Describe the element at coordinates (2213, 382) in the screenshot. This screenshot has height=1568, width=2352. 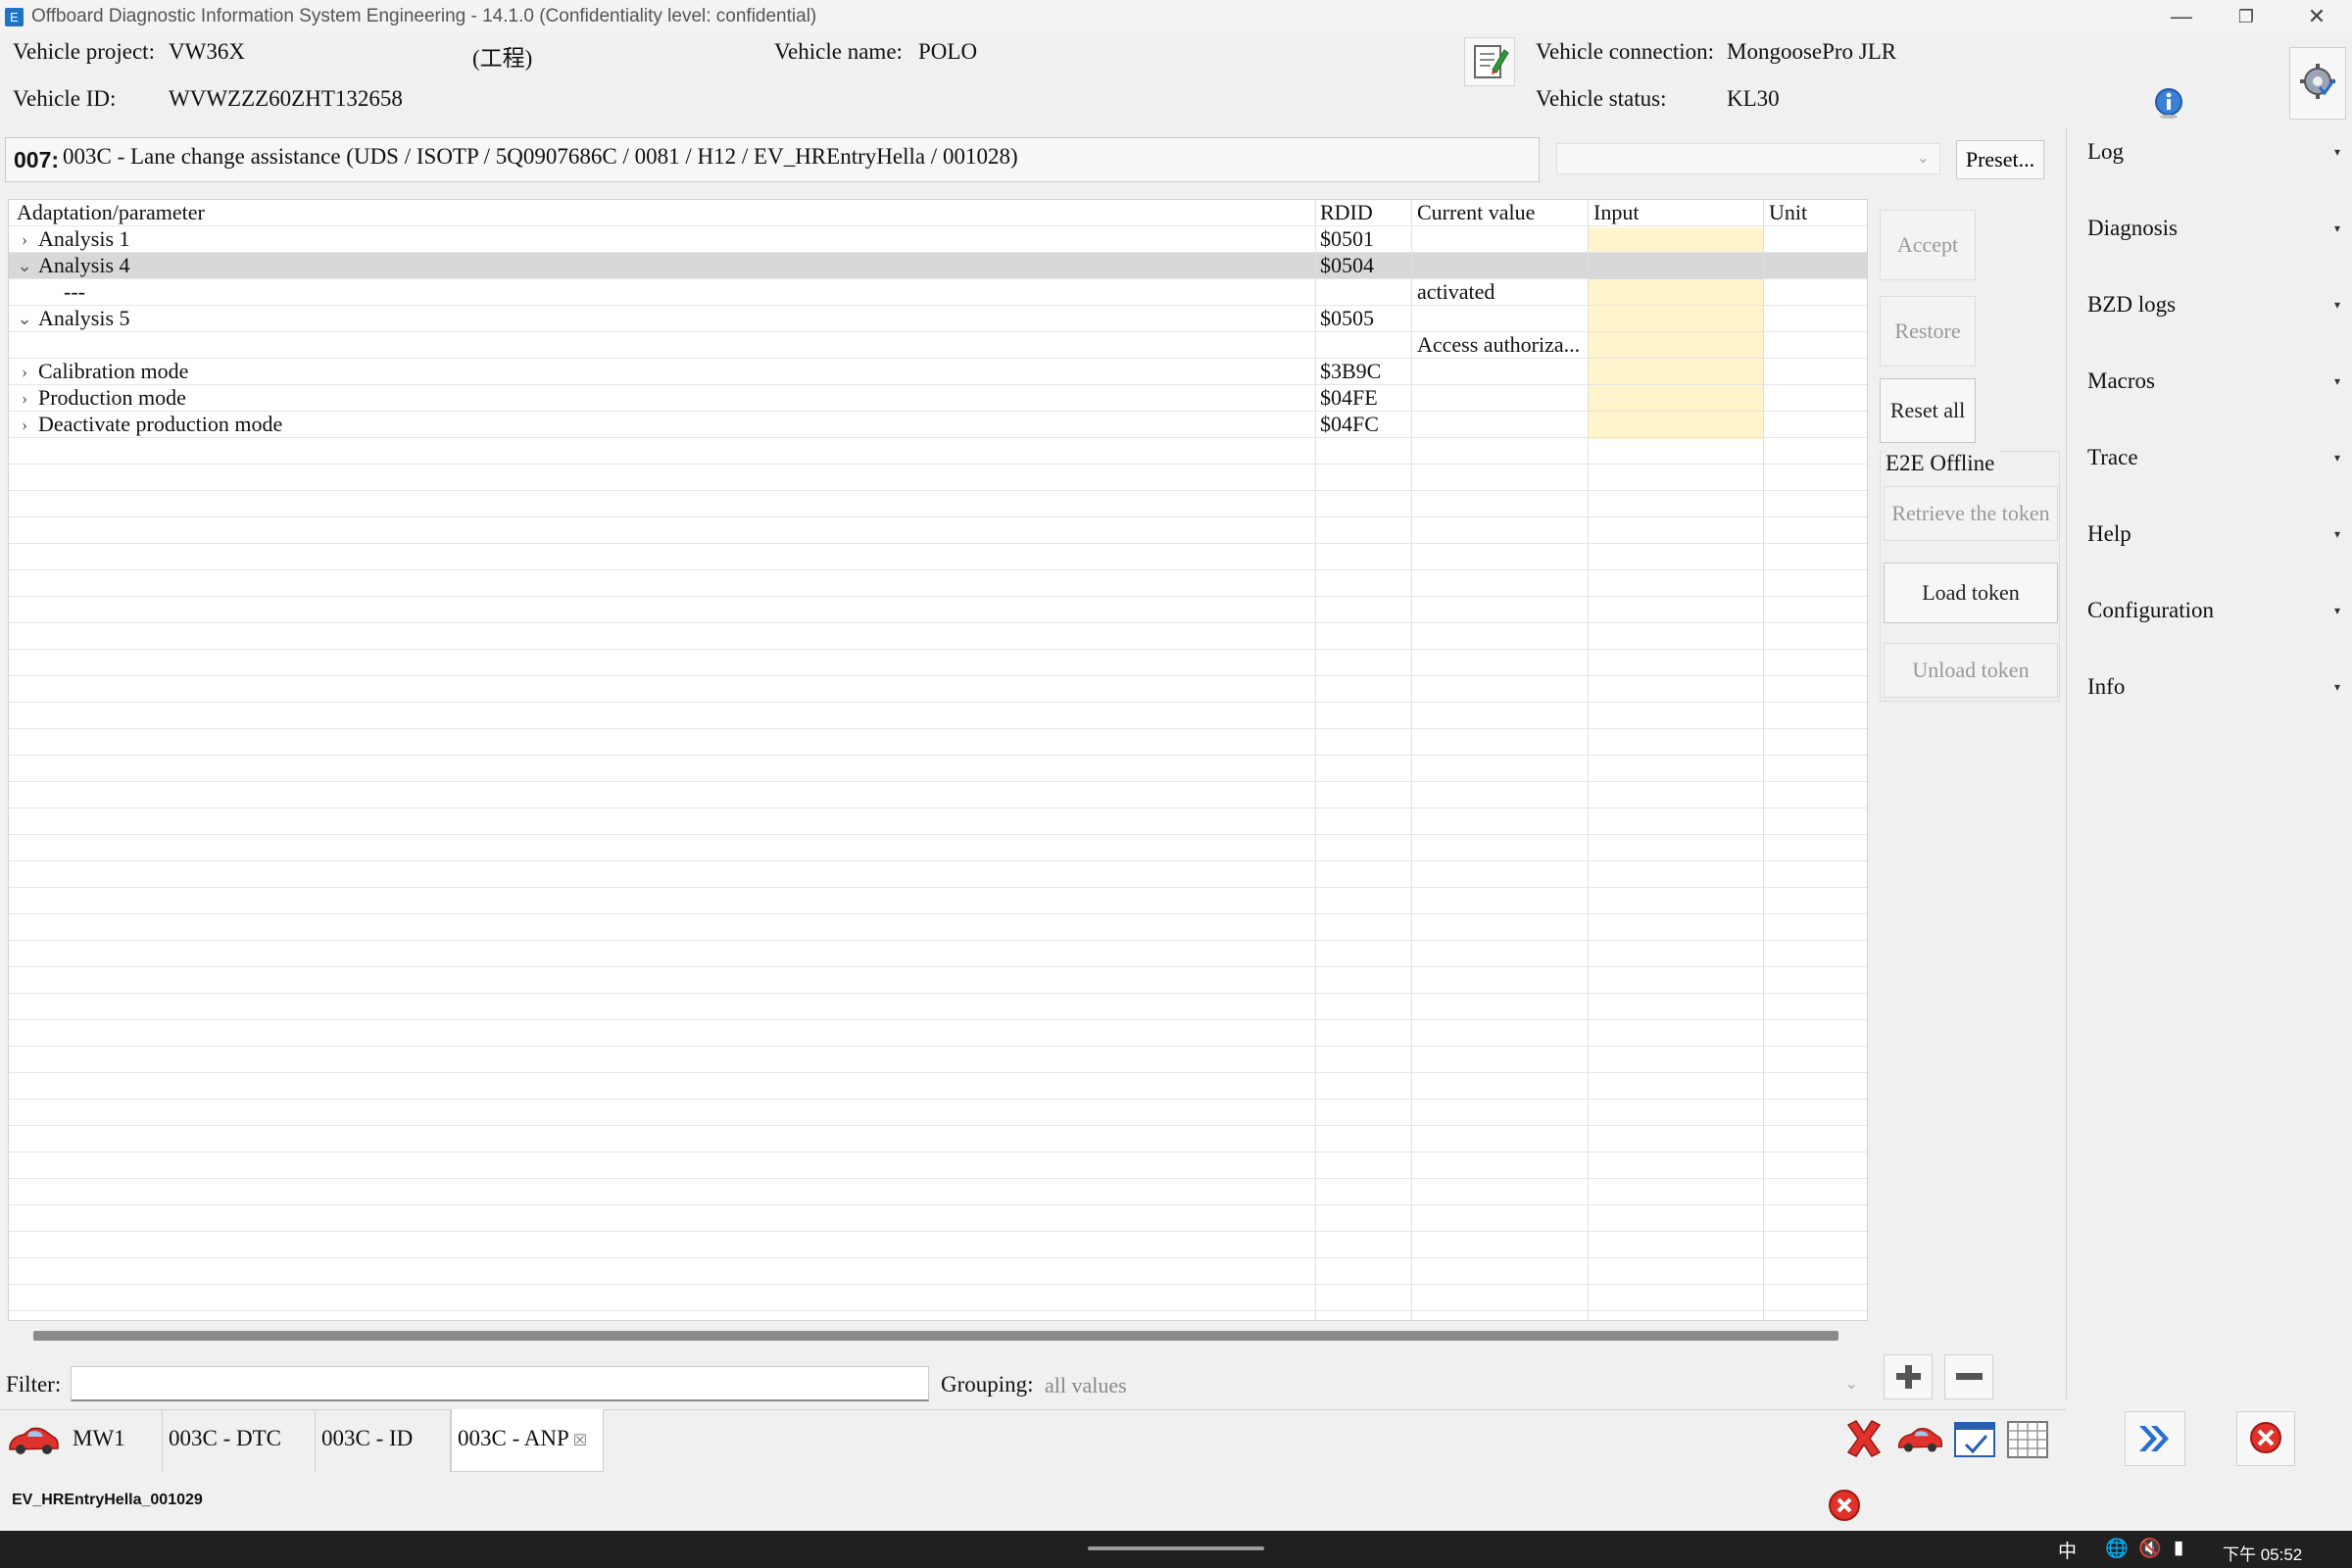
I see `side-panel-item-macros: Macros ▾` at that location.